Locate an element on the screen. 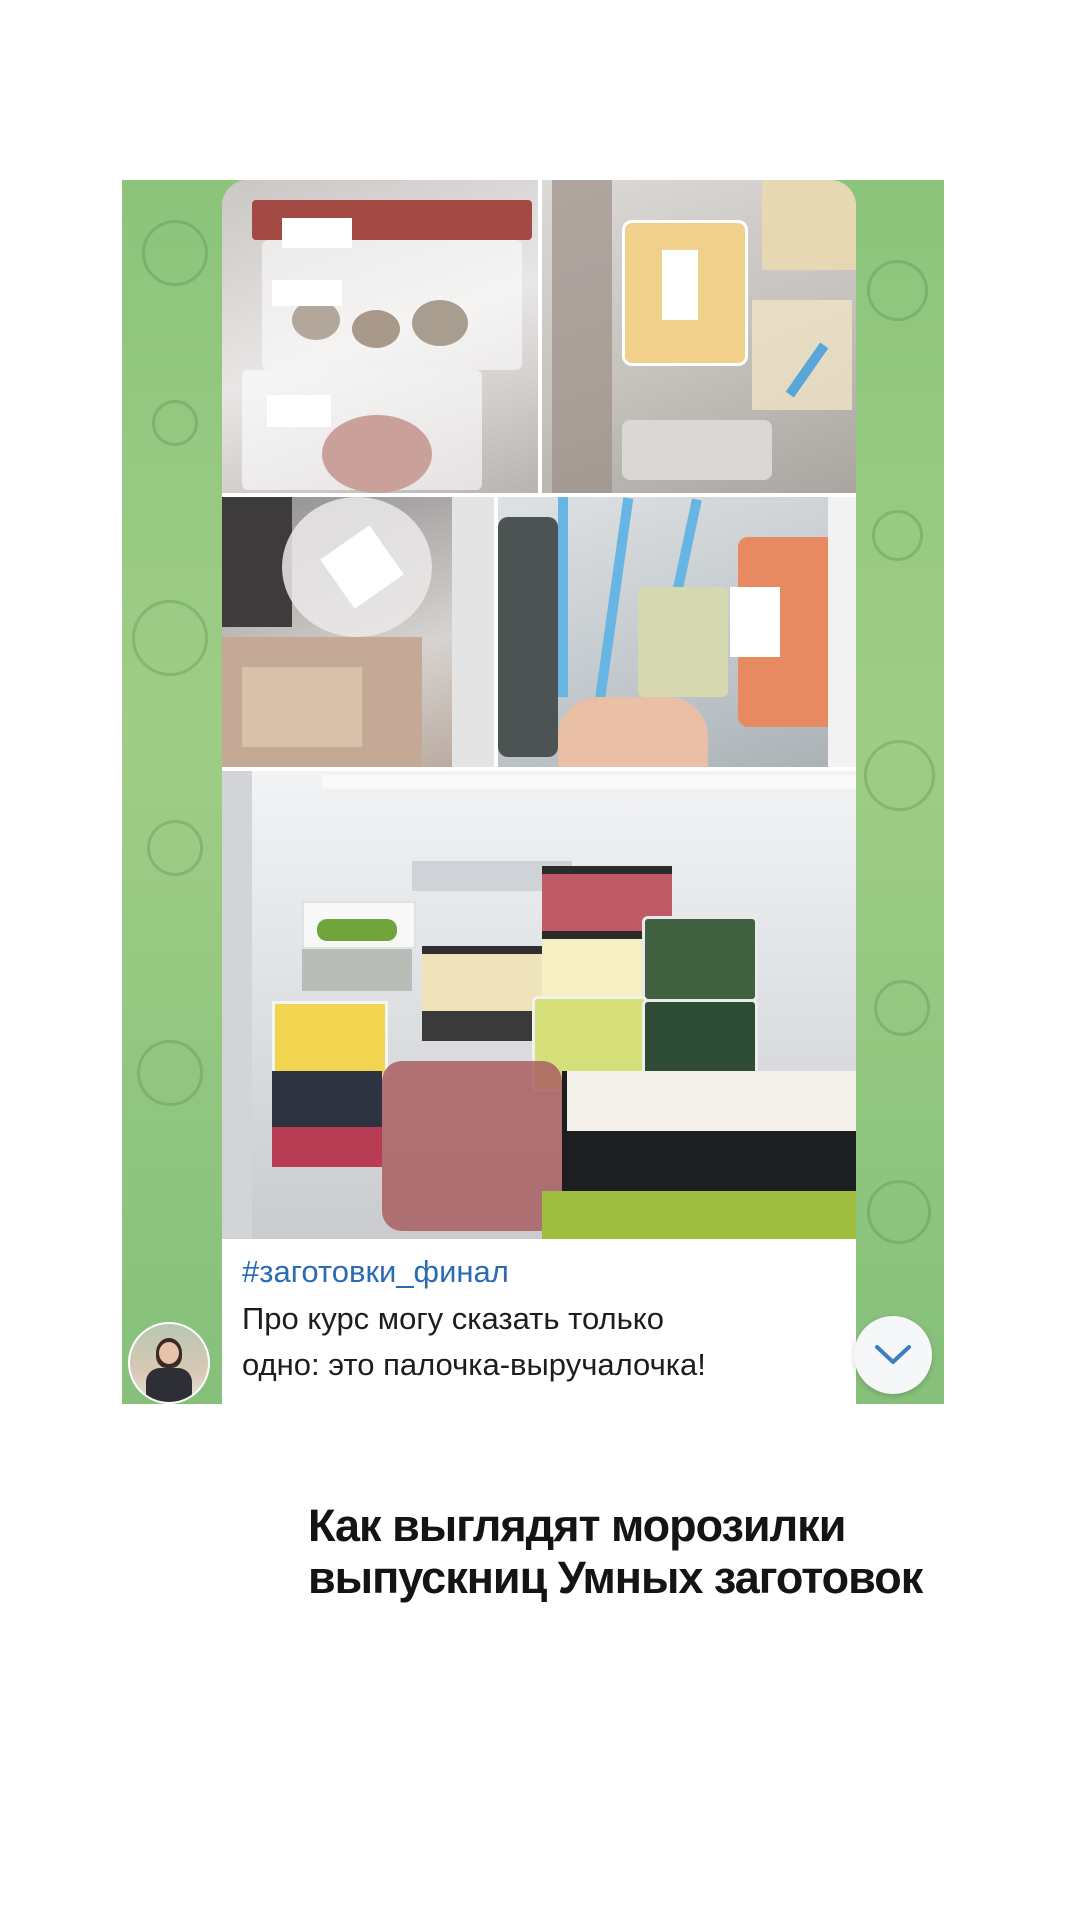  hashtag-link: #заготовки_финал is located at coordinates (522, 1272).